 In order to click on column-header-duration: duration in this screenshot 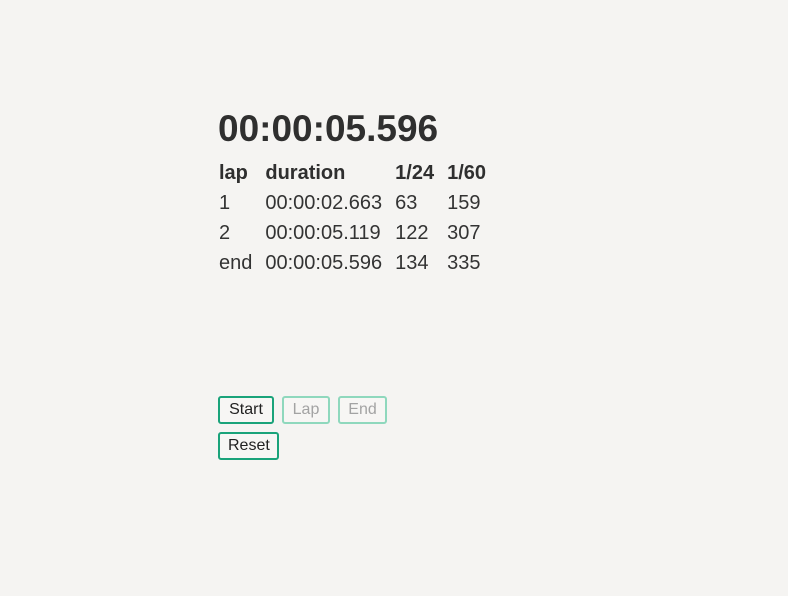, I will do `click(305, 172)`.